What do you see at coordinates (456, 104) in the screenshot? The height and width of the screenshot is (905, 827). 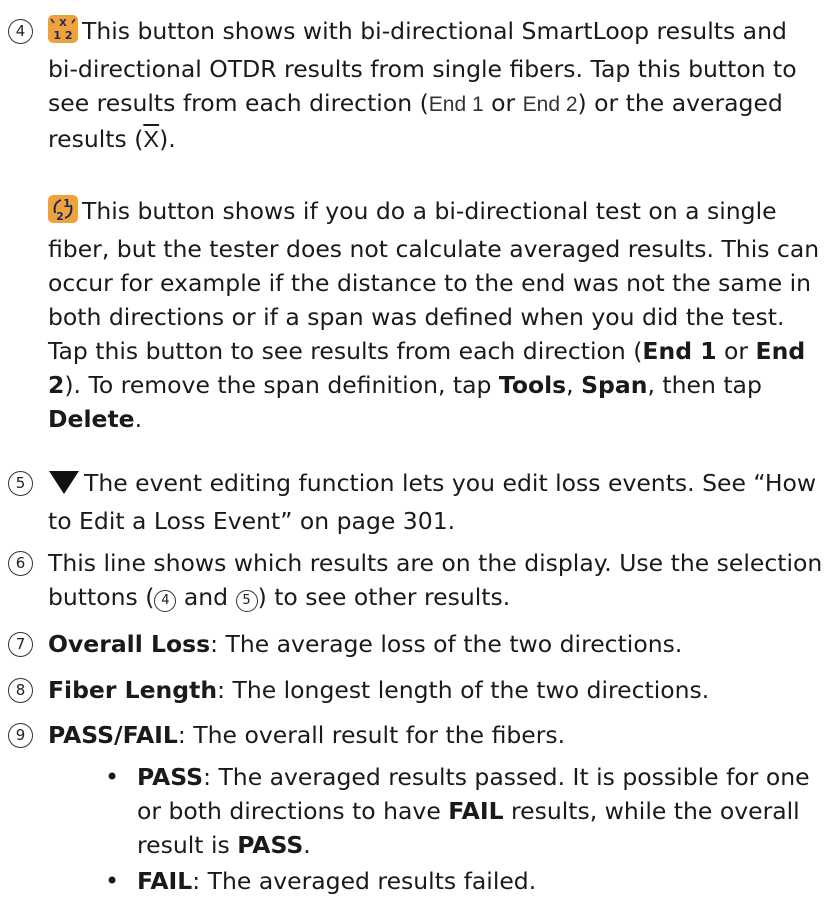 I see `end1-label: End 1` at bounding box center [456, 104].